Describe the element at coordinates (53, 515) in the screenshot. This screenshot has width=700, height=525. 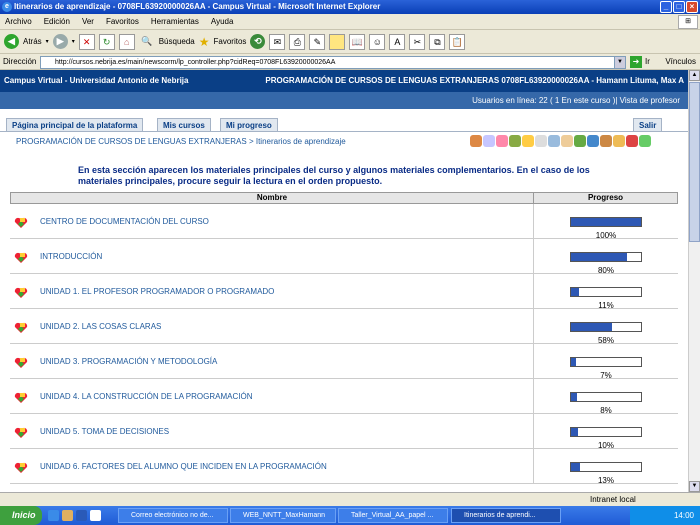
I see `quicklaunch-ie-icon` at that location.